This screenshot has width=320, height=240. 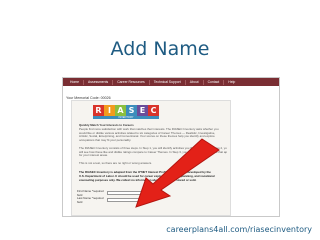 What do you see at coordinates (195, 82) in the screenshot?
I see `nav-item-about: About` at bounding box center [195, 82].